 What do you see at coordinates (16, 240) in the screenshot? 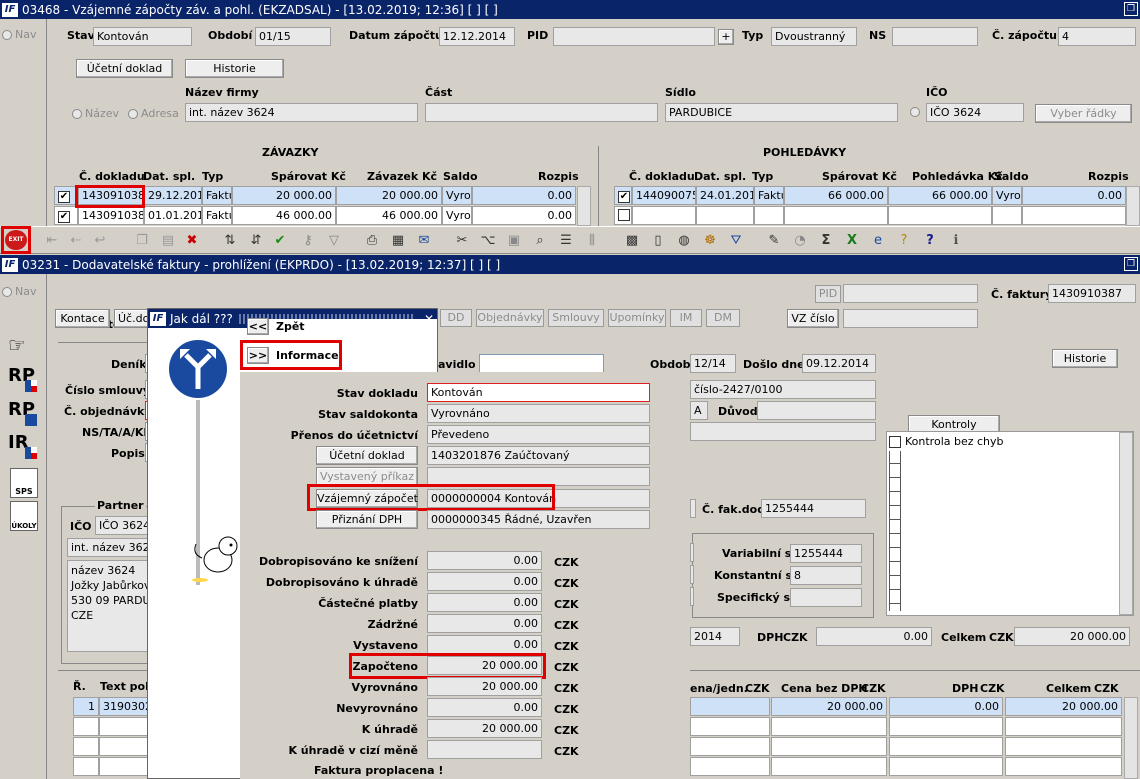
I see `exit-button: EXIT` at bounding box center [16, 240].